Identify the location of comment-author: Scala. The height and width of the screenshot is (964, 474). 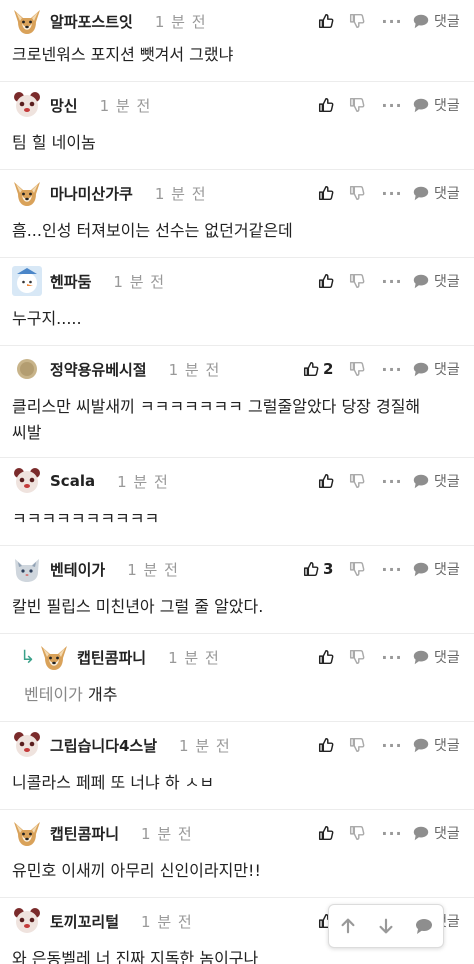
(72, 481).